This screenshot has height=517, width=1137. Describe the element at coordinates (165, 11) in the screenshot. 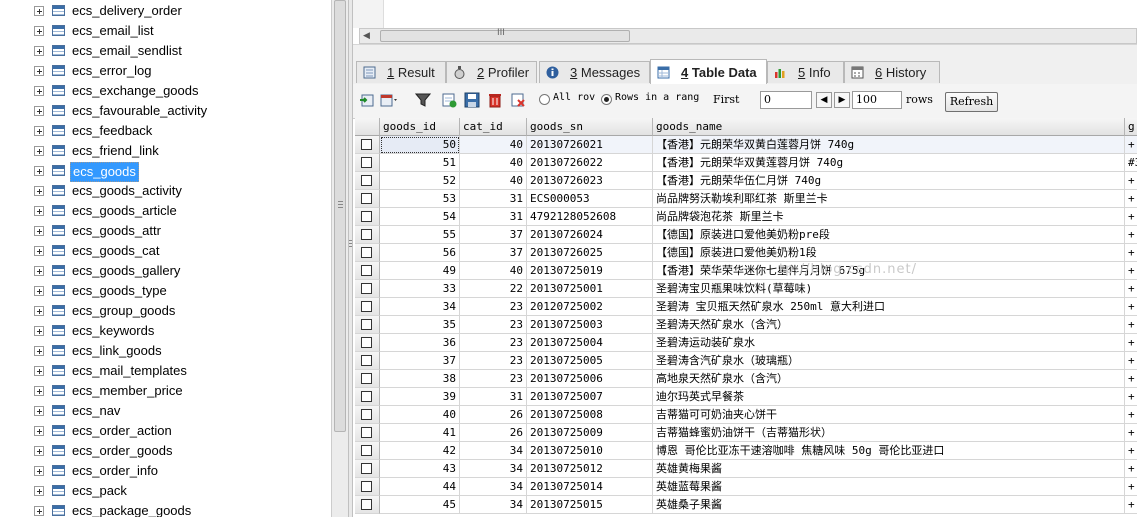

I see `tree-item: ecs_delivery_order` at that location.